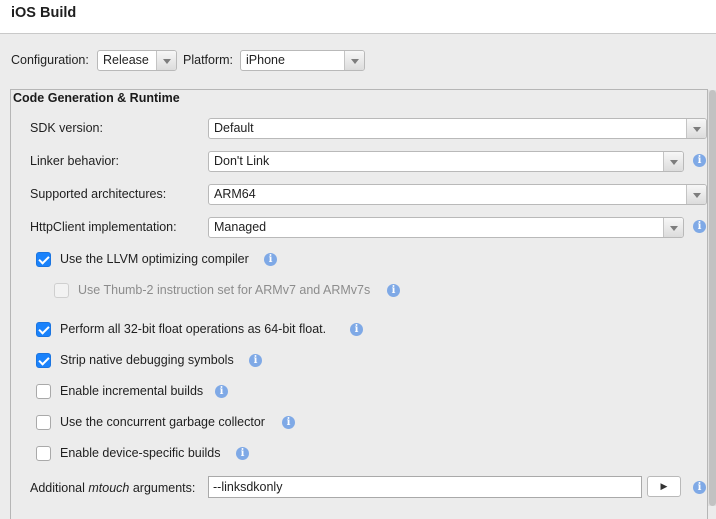 The image size is (716, 519). I want to click on play-icon: ▶, so click(664, 486).